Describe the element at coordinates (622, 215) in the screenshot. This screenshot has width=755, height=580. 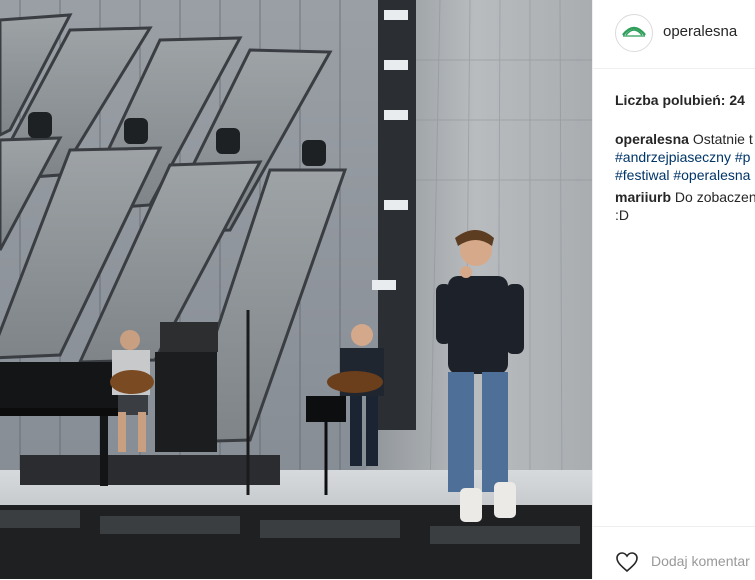
I see `comment-text-end: :D` at that location.